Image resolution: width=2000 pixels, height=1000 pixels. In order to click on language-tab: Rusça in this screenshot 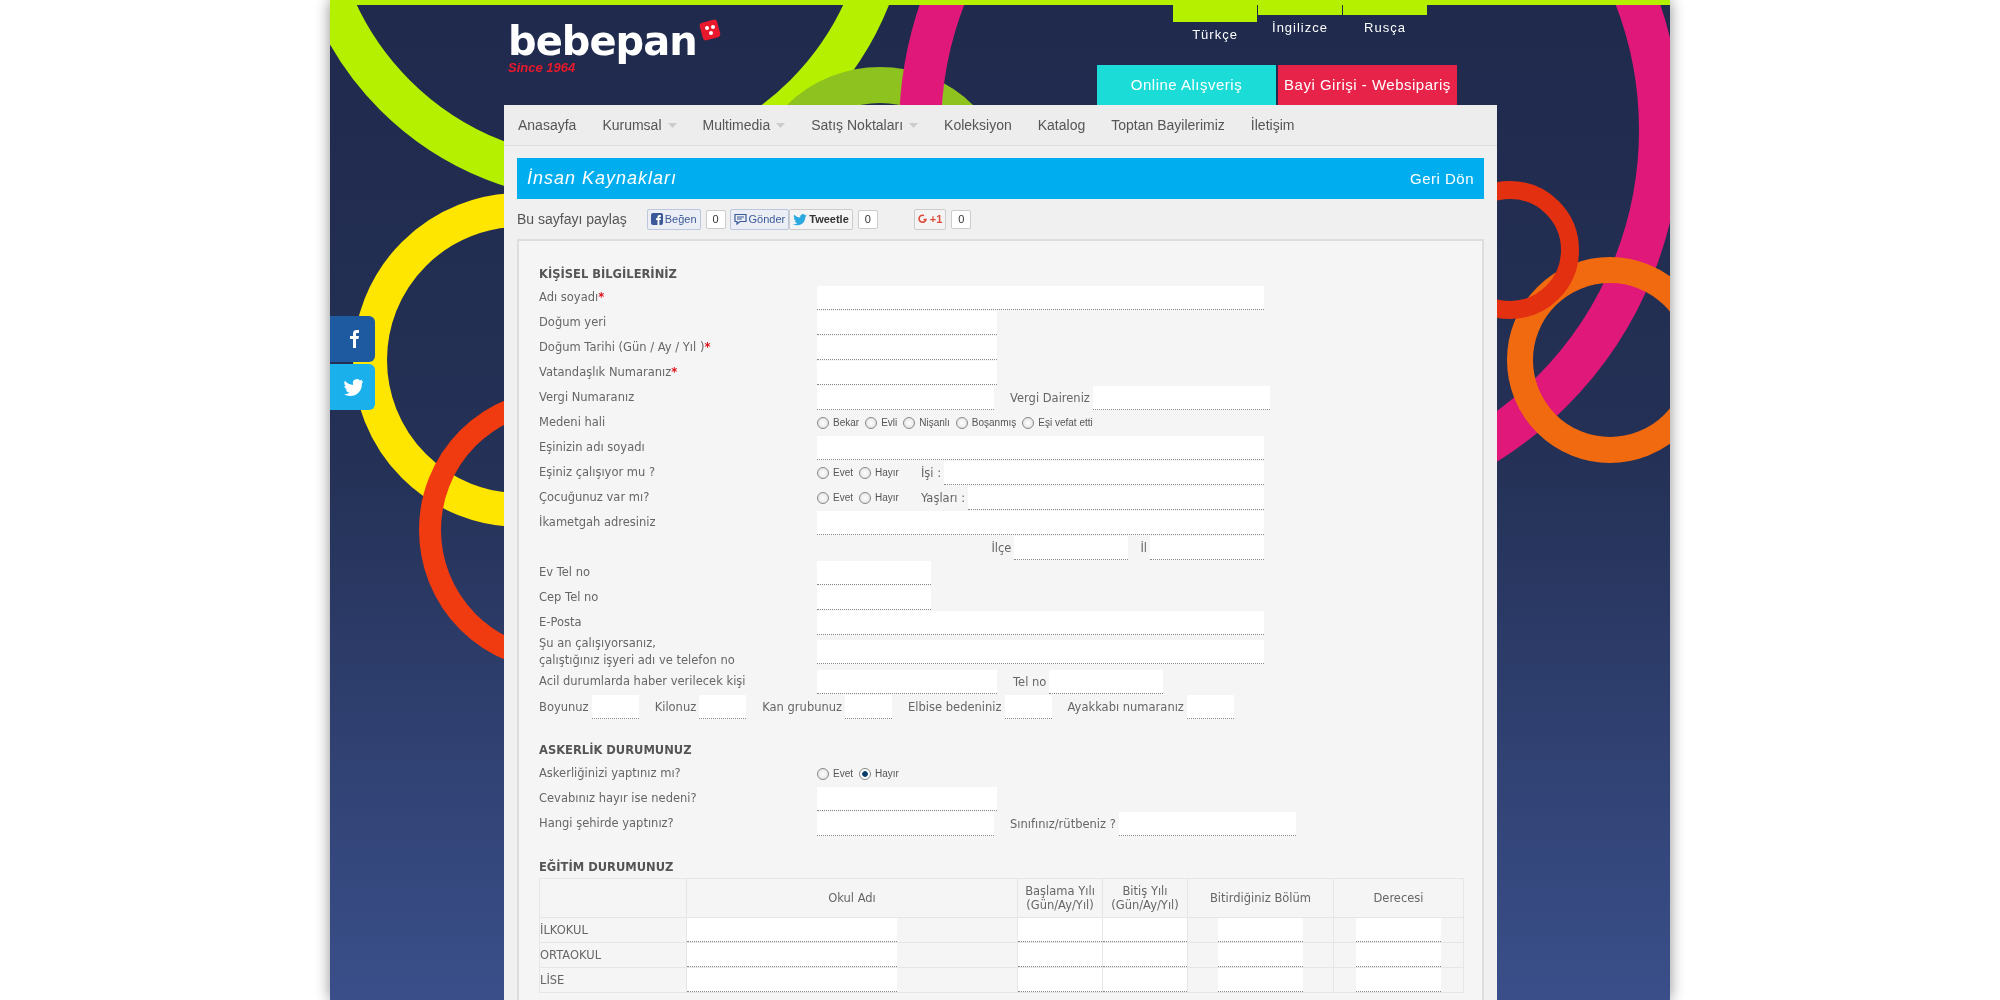, I will do `click(1385, 19)`.